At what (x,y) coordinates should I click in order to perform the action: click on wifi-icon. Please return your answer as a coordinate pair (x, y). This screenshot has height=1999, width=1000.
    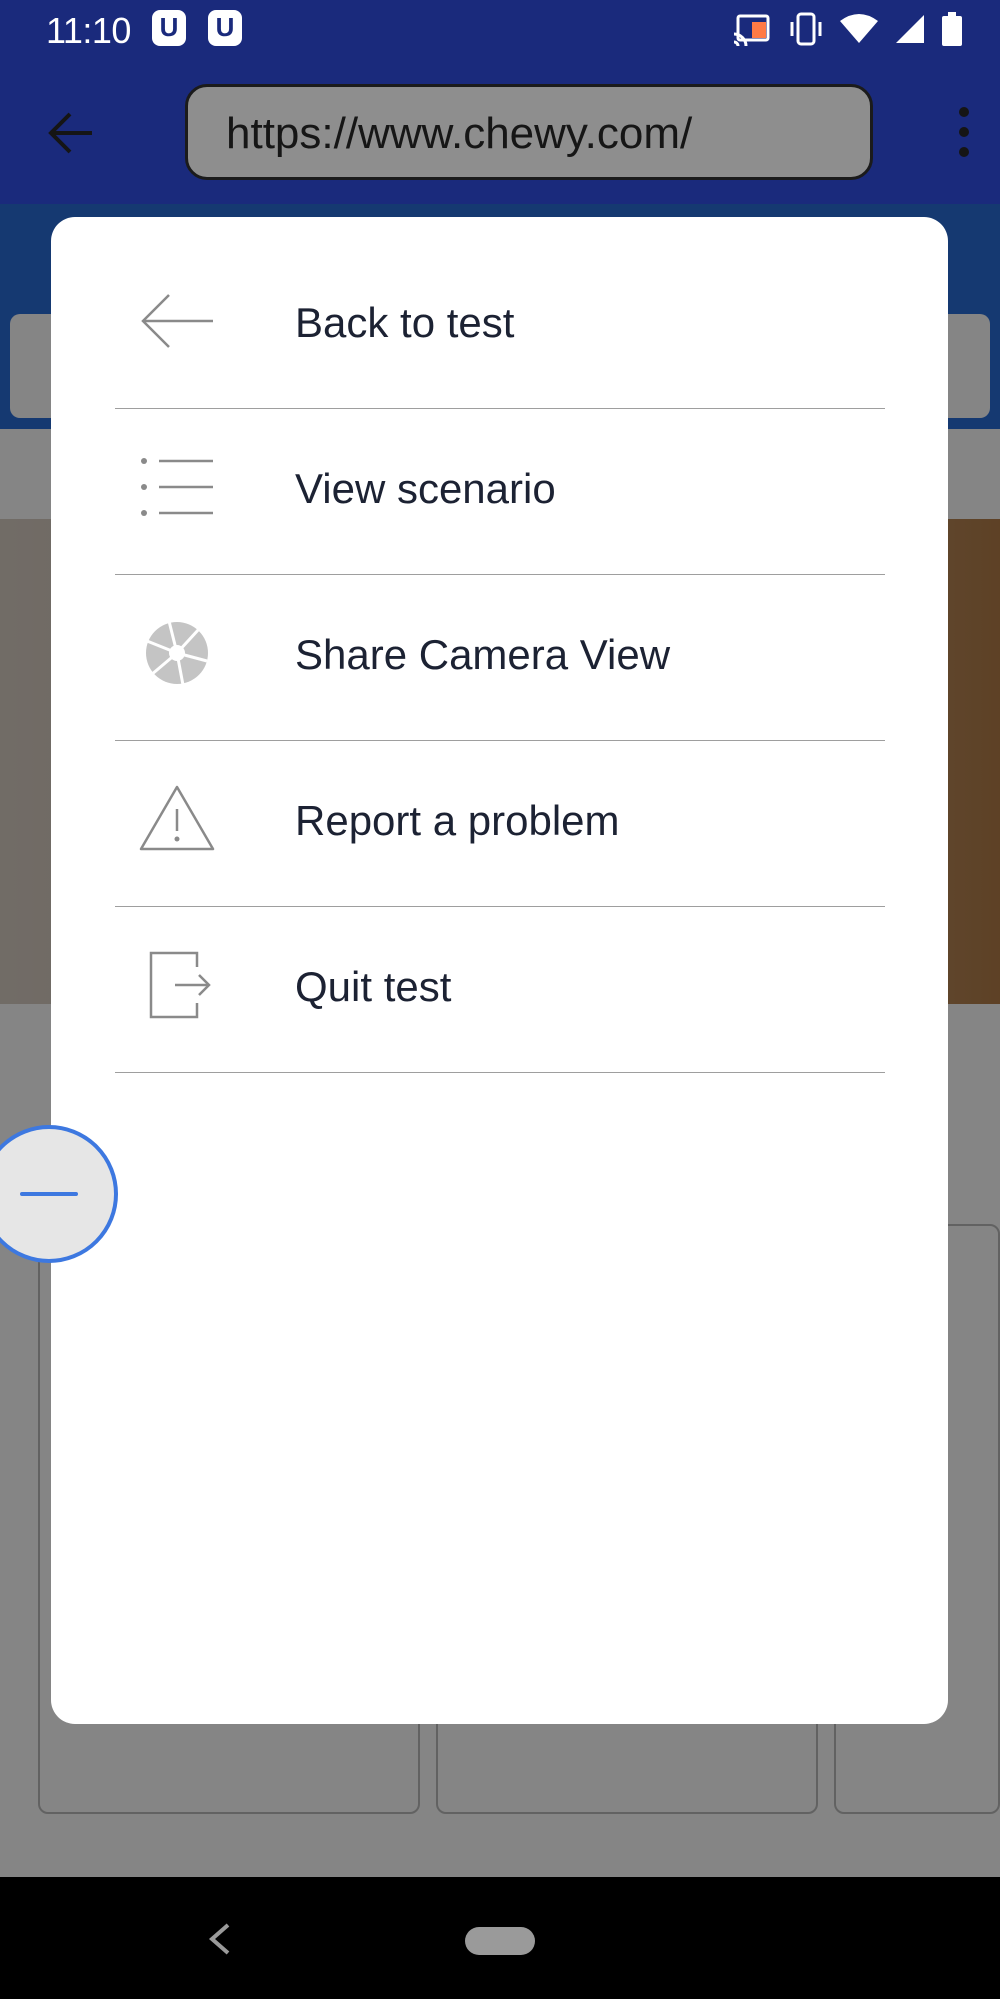
    Looking at the image, I should click on (859, 28).